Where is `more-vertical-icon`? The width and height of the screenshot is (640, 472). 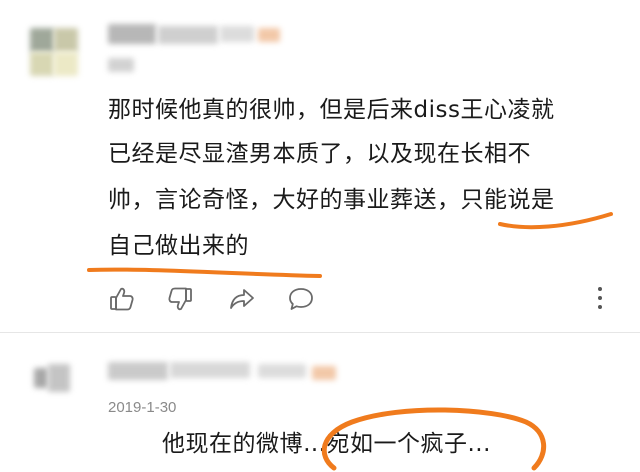
more-vertical-icon is located at coordinates (600, 300).